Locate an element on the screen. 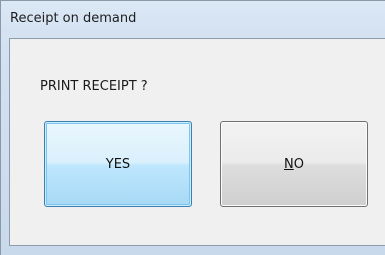 Image resolution: width=385 pixels, height=255 pixels. title-bar: Receipt on demand is located at coordinates (193, 19).